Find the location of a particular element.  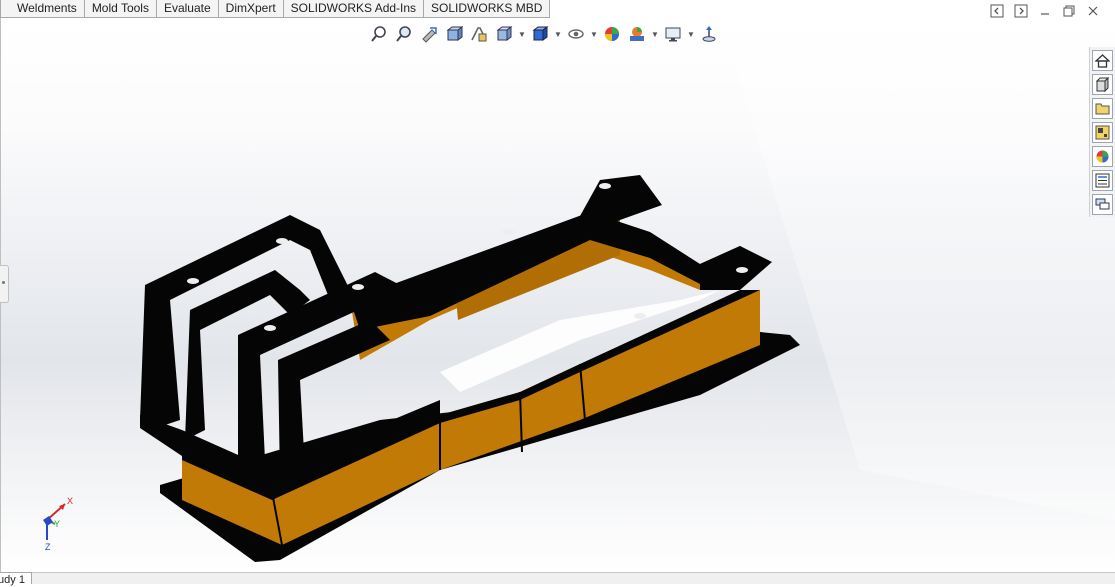

tab-weldments: Weldments is located at coordinates (42, 9).